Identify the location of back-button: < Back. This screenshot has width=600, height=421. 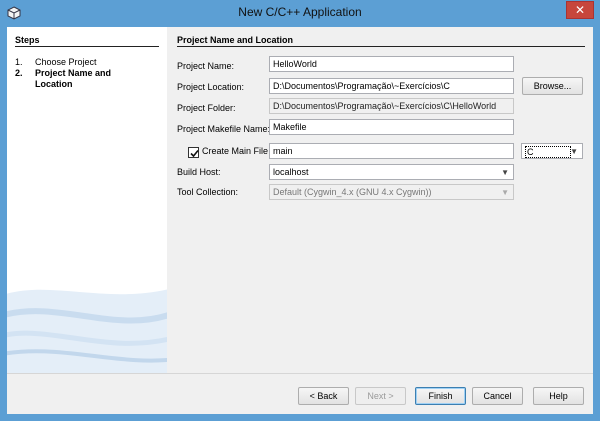
(323, 396).